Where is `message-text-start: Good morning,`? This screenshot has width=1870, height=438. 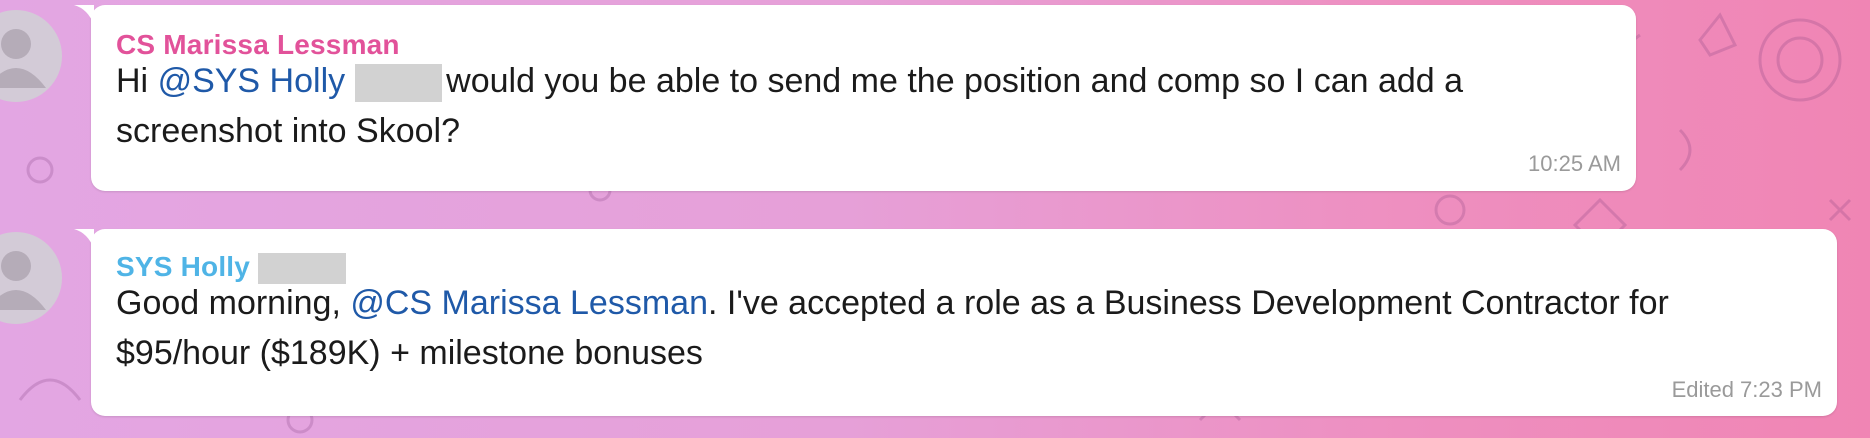
message-text-start: Good morning, is located at coordinates (233, 303).